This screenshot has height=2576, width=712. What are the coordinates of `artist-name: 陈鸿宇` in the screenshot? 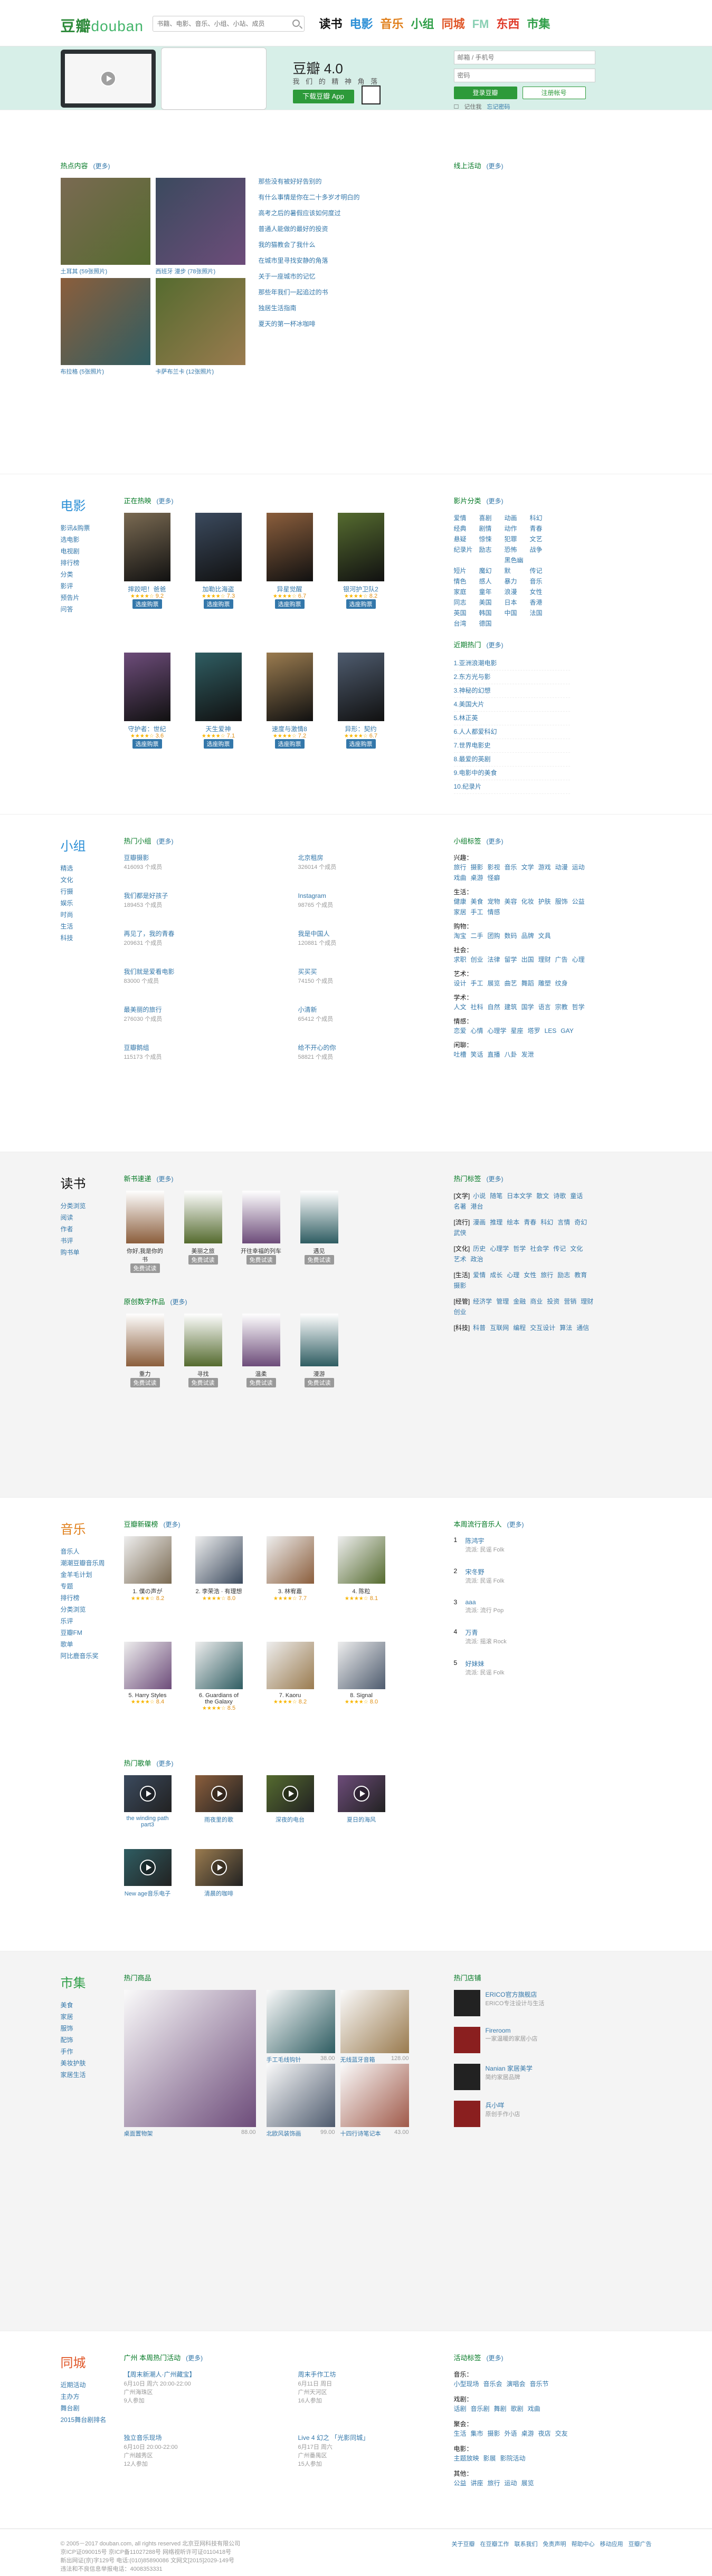 It's located at (485, 1540).